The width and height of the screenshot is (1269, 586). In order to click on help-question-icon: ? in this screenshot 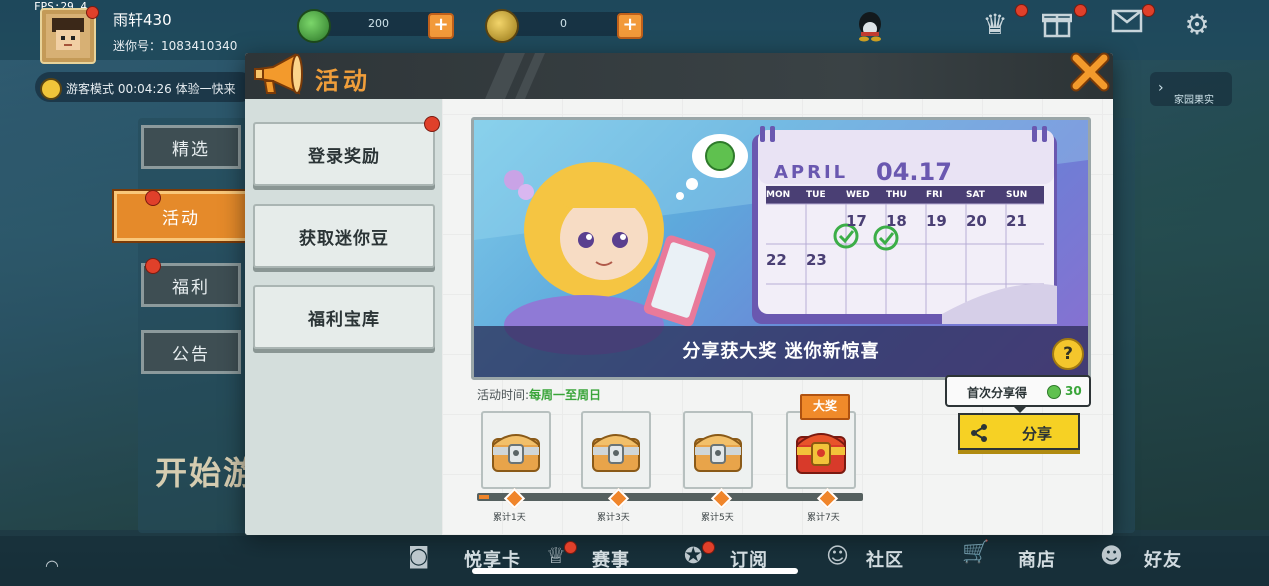, I will do `click(1068, 354)`.